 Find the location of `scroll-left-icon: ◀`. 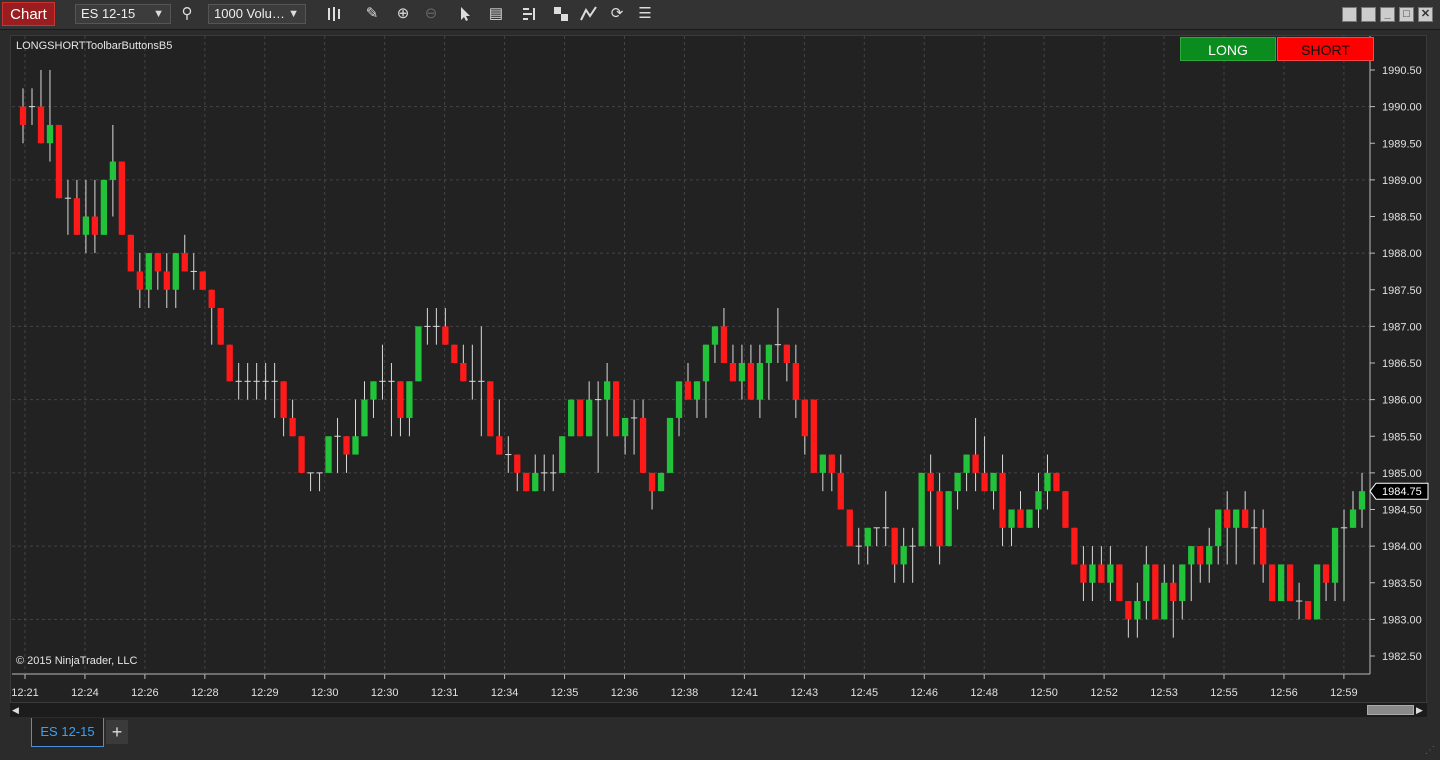

scroll-left-icon: ◀ is located at coordinates (15, 710).